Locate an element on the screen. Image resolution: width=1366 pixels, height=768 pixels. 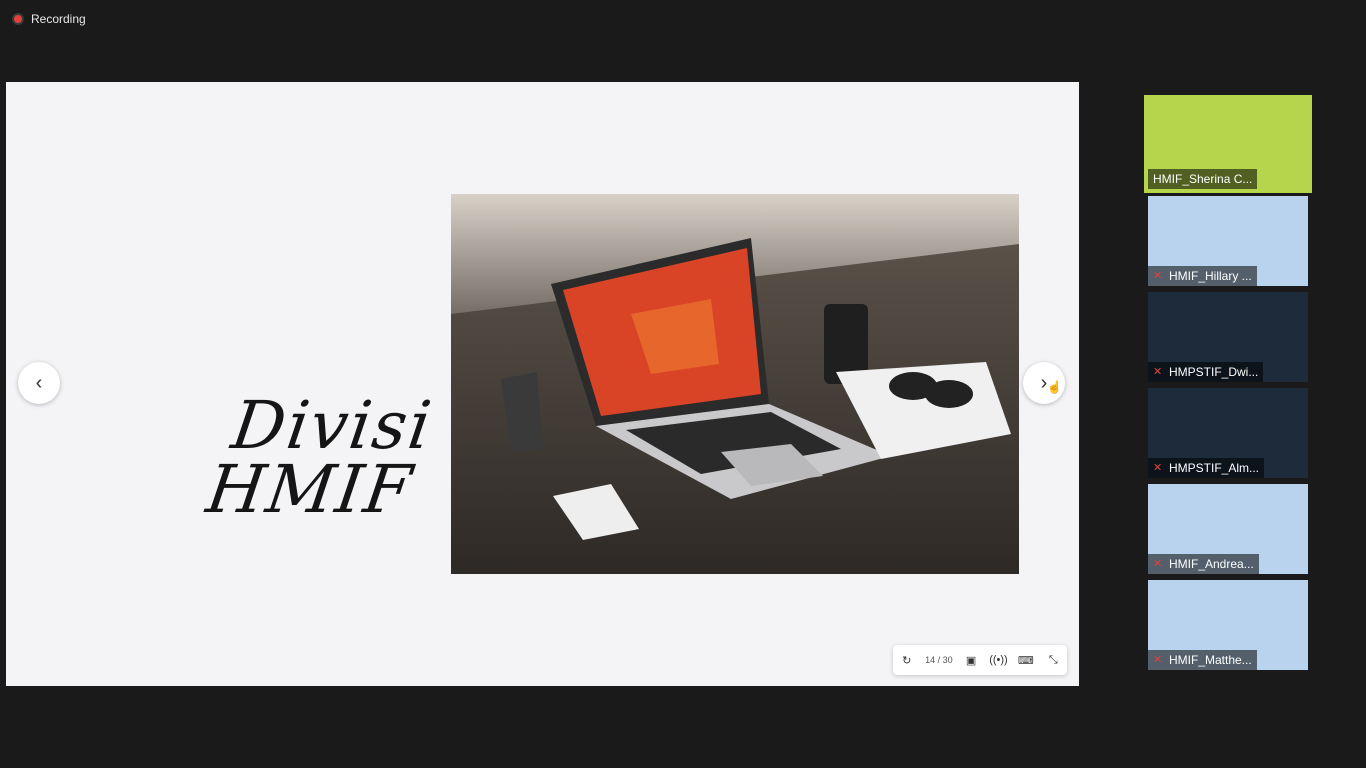
previous-slide-button: ‹ is located at coordinates (39, 383).